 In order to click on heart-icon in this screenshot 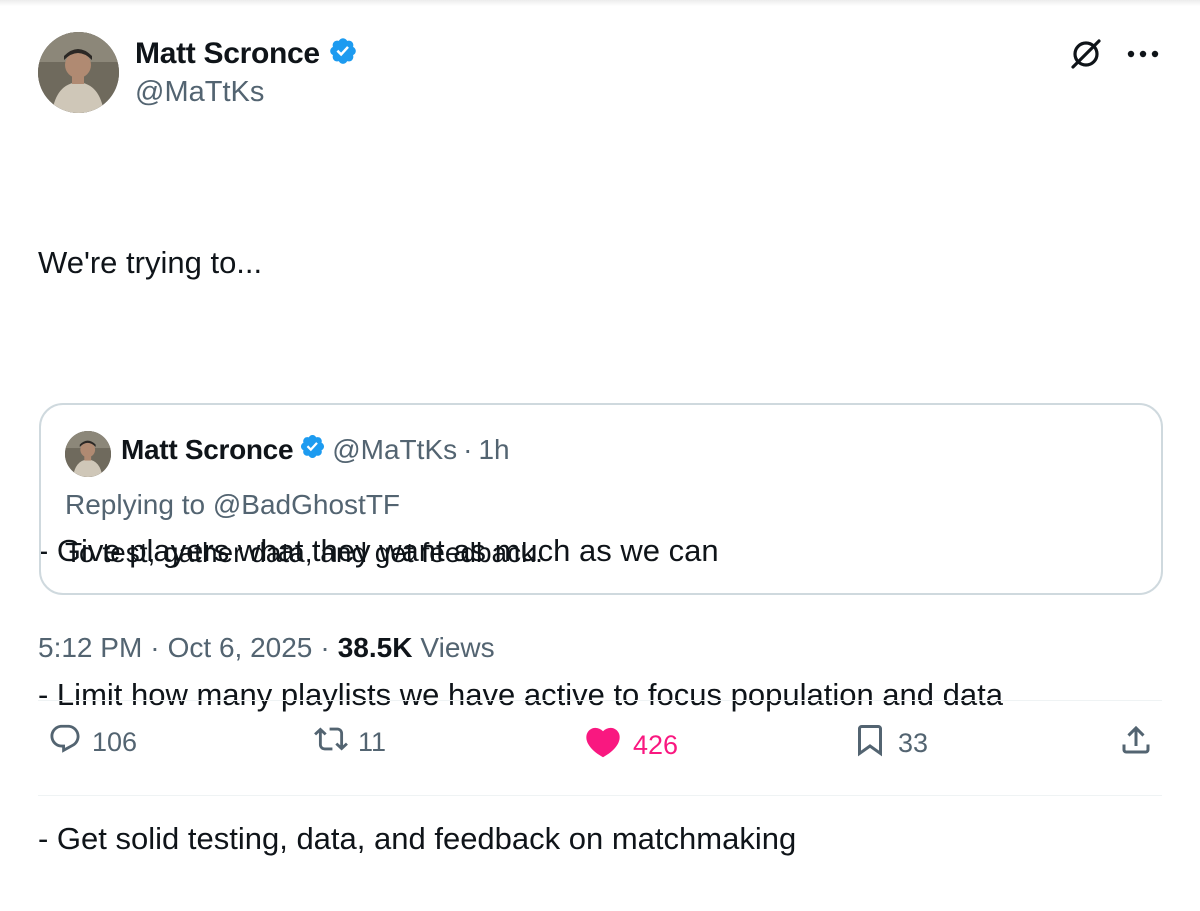, I will do `click(603, 745)`.